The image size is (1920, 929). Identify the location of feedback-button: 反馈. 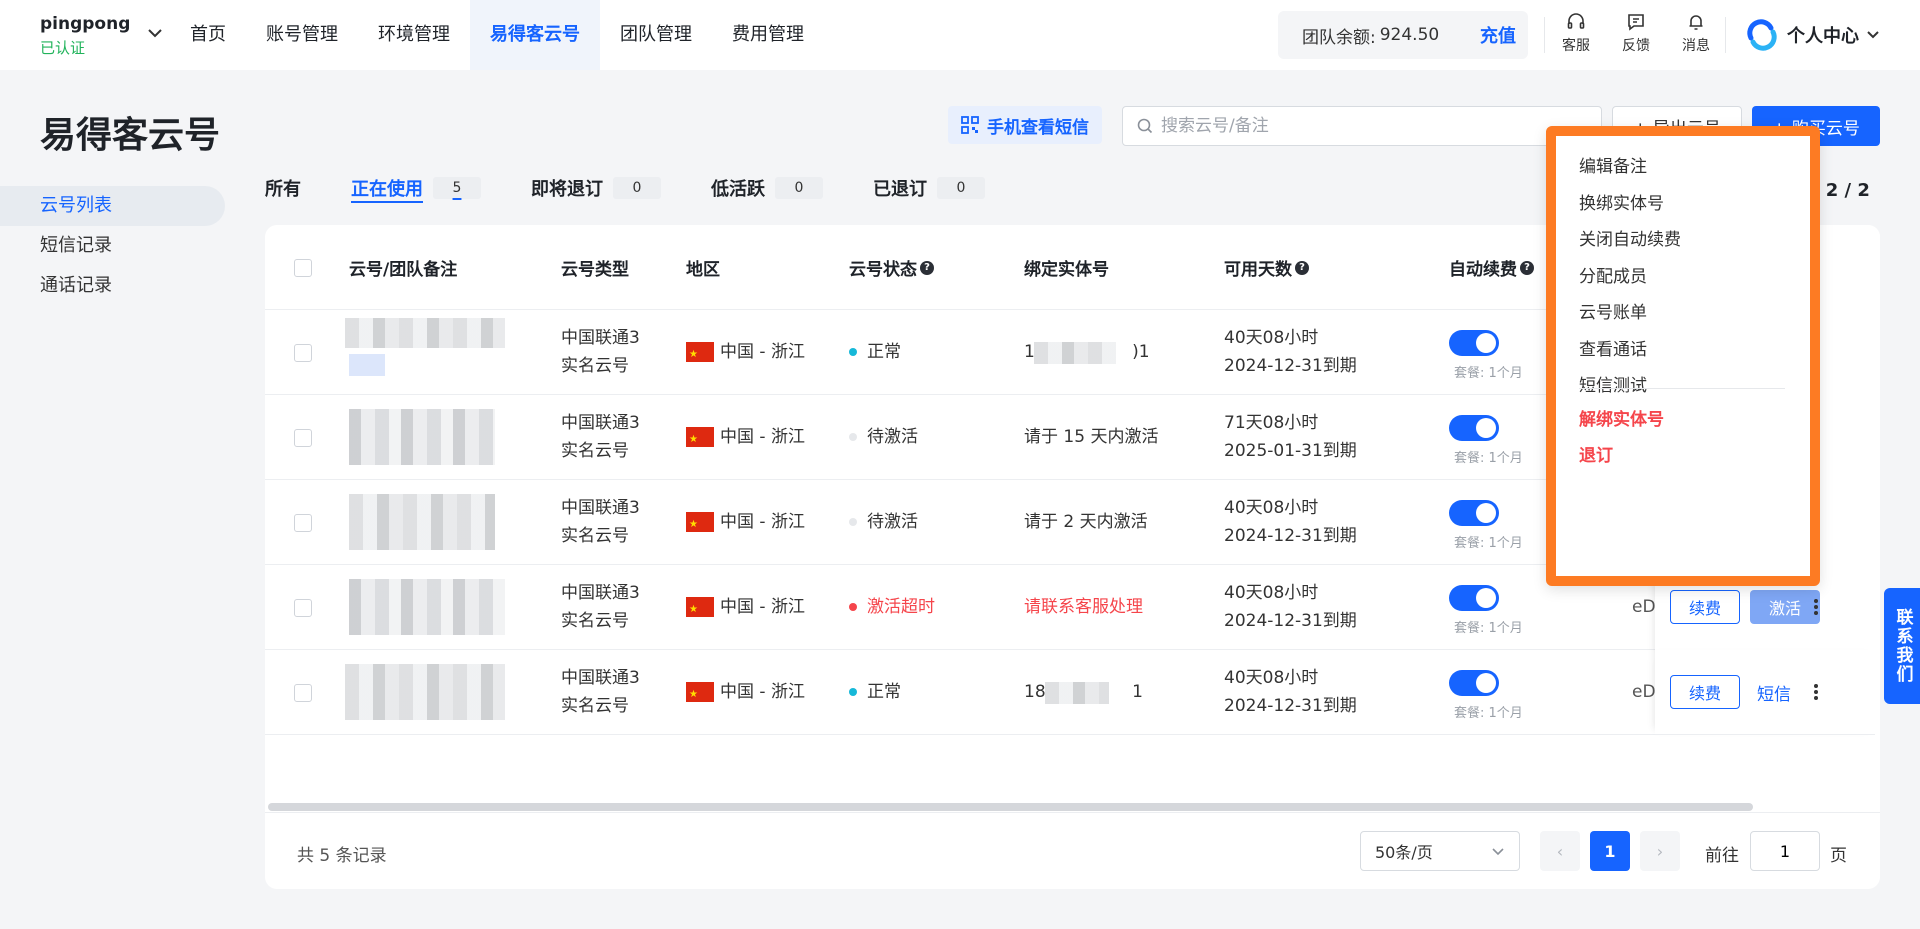
(1636, 33).